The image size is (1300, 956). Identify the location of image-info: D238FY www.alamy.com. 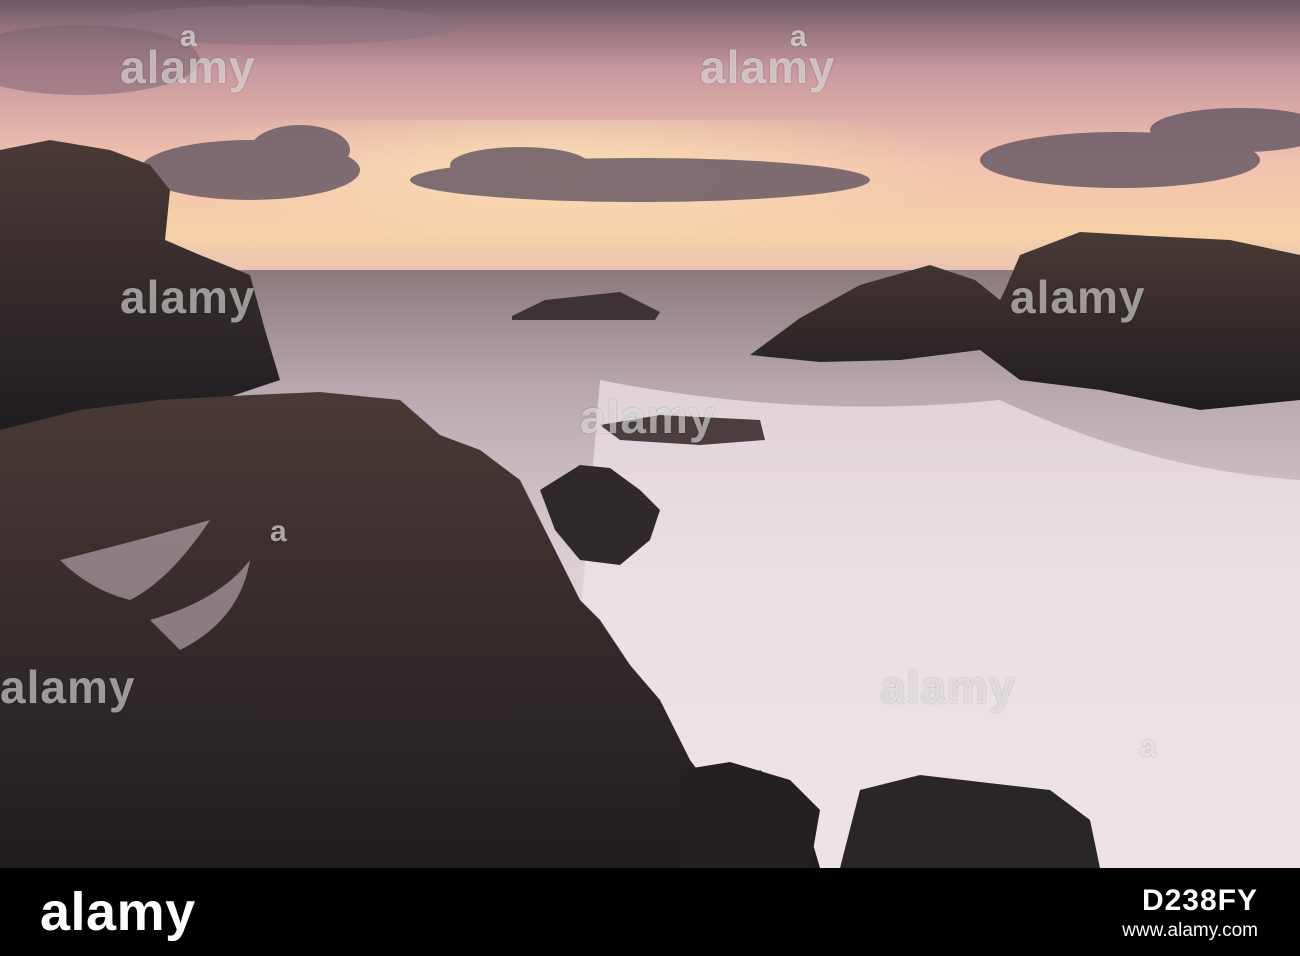
(1190, 914).